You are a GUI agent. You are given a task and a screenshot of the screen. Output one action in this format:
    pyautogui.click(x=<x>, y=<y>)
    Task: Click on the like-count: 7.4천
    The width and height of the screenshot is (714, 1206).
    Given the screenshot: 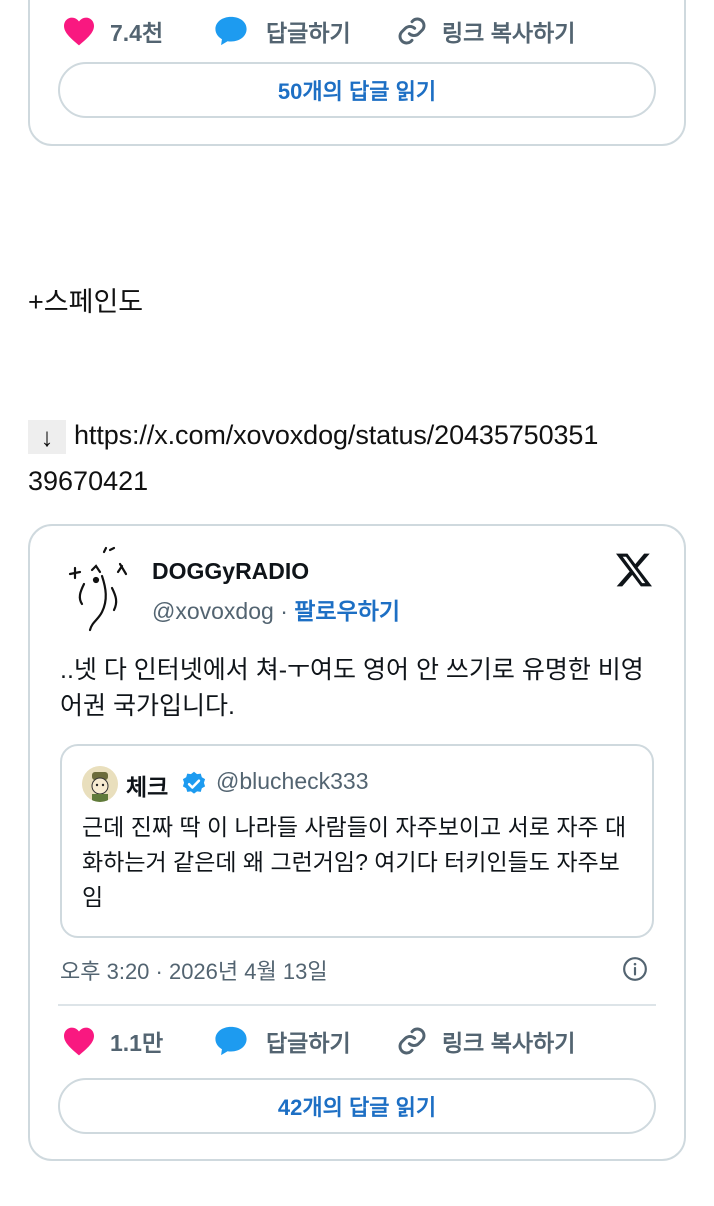 What is the action you would take?
    pyautogui.click(x=137, y=33)
    